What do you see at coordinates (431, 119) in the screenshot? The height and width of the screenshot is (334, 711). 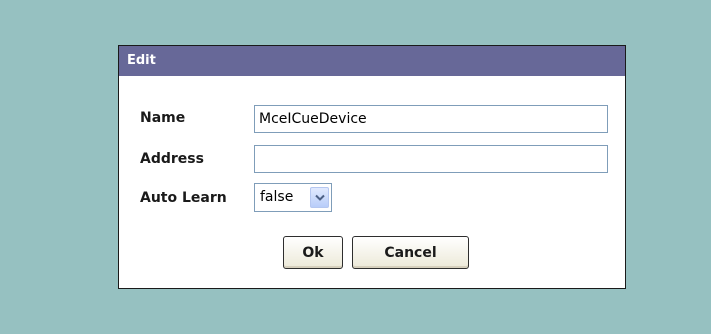 I see `name-input` at bounding box center [431, 119].